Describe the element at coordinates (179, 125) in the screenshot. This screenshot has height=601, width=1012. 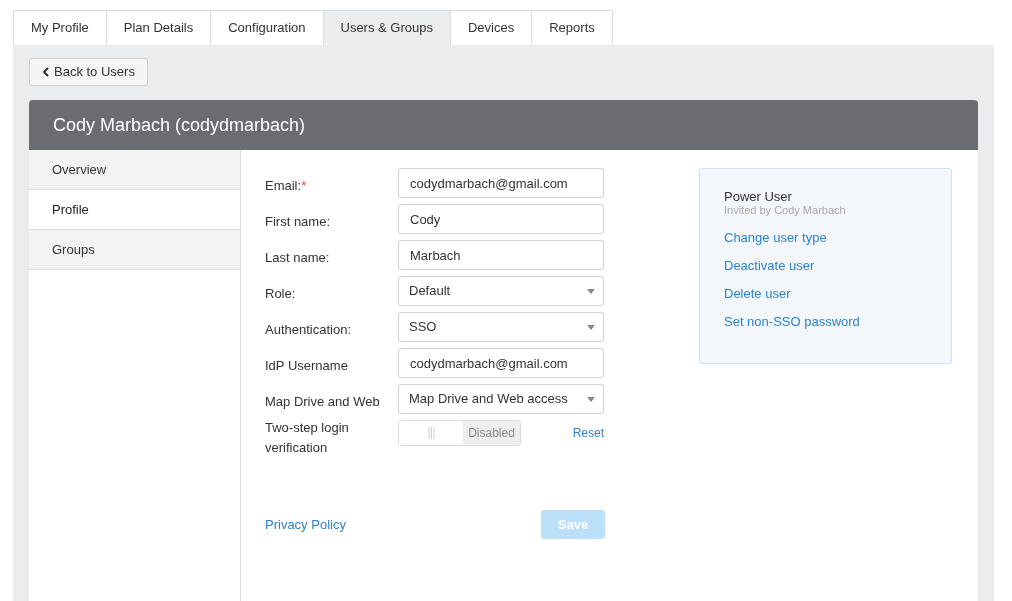
I see `user-title: Cody Marbach (codydmarbach)` at that location.